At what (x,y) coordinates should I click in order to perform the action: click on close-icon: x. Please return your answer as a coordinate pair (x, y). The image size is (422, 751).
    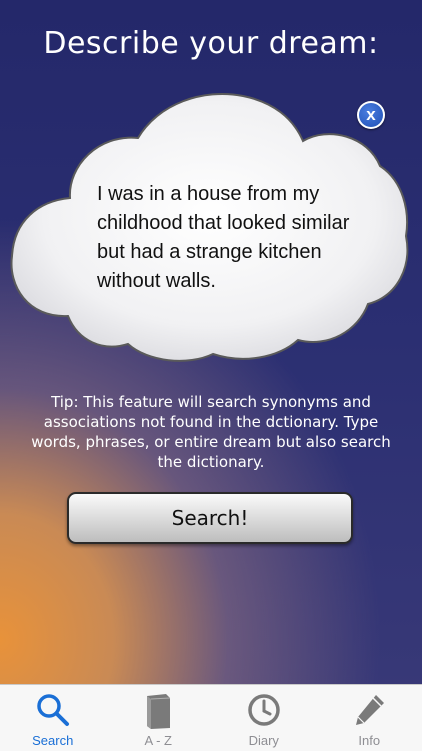
    Looking at the image, I should click on (371, 115).